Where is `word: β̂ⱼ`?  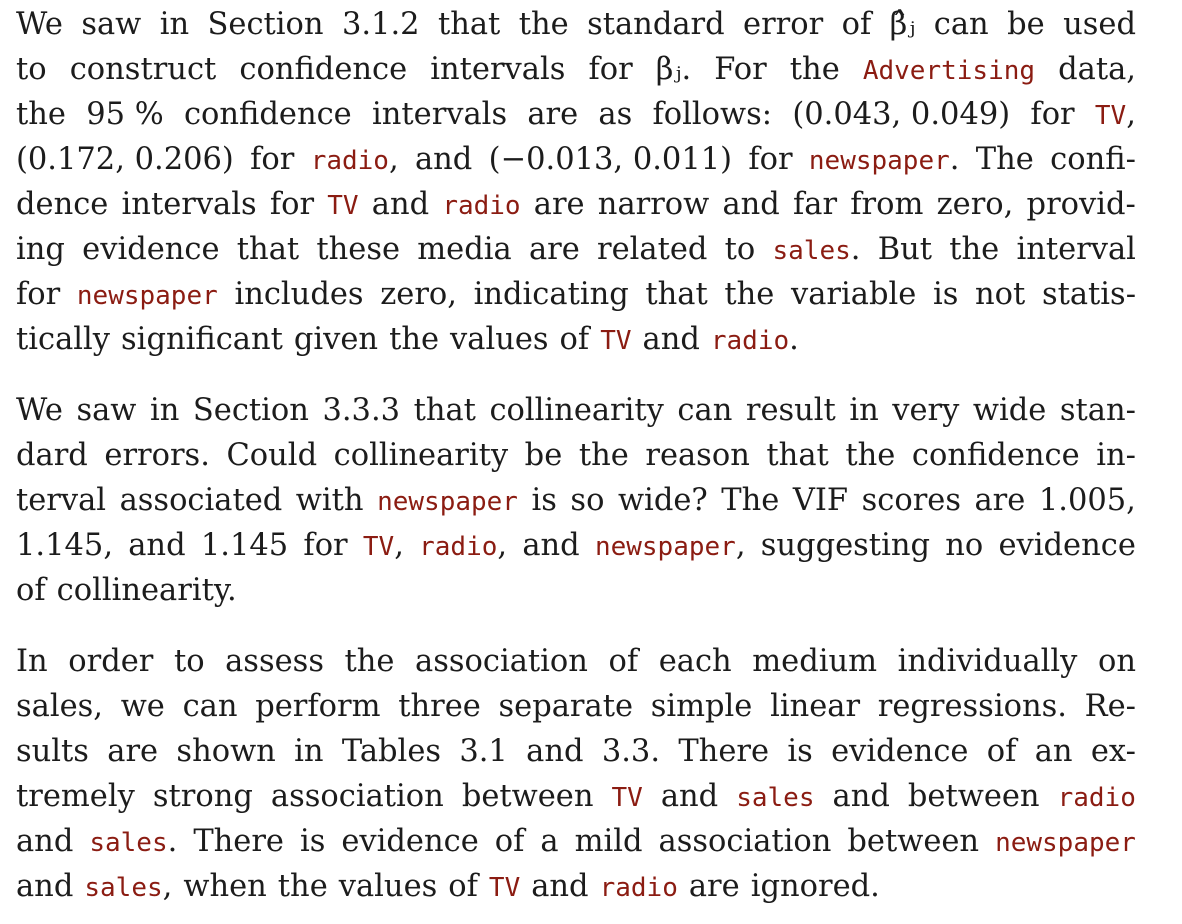
word: β̂ⱼ is located at coordinates (902, 24).